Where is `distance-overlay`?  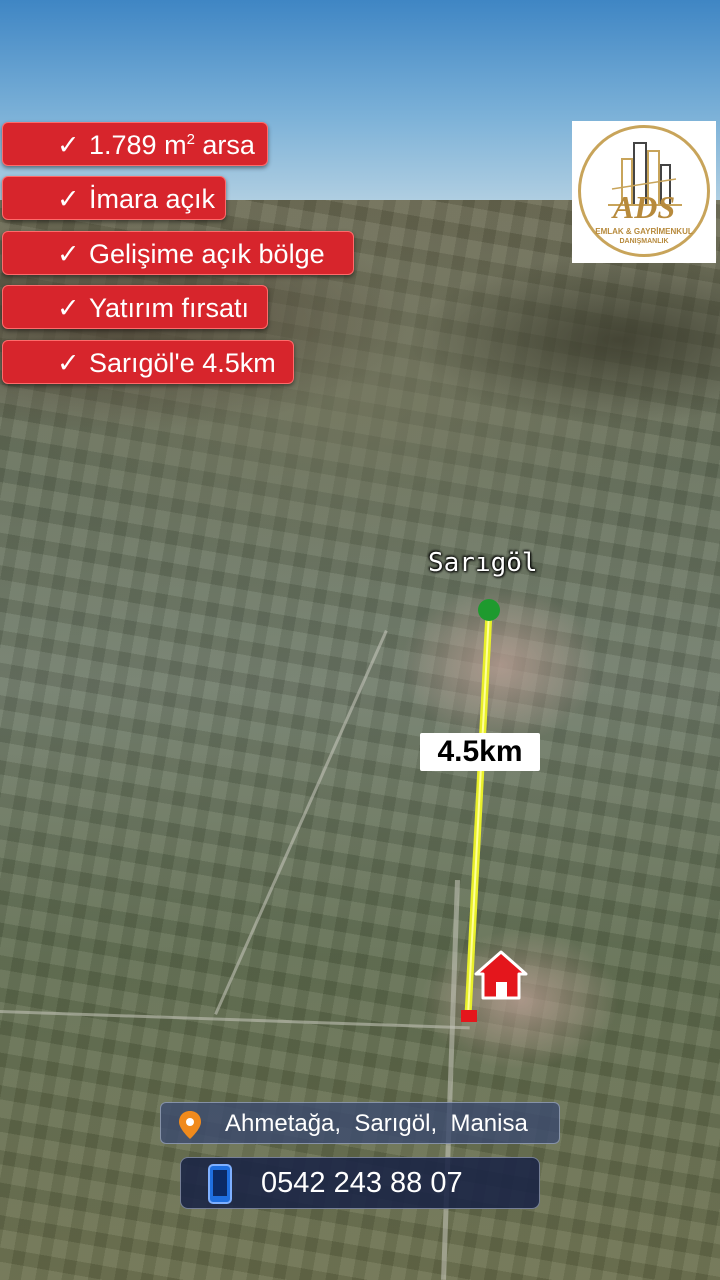 distance-overlay is located at coordinates (494, 810).